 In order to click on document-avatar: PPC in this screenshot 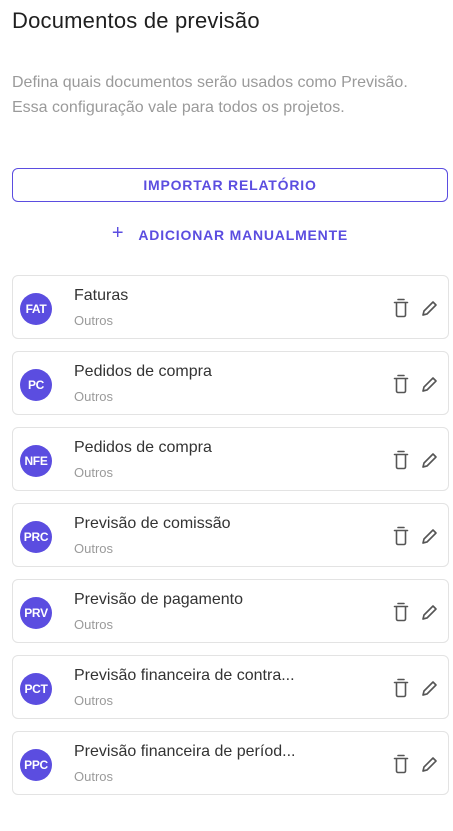, I will do `click(36, 765)`.